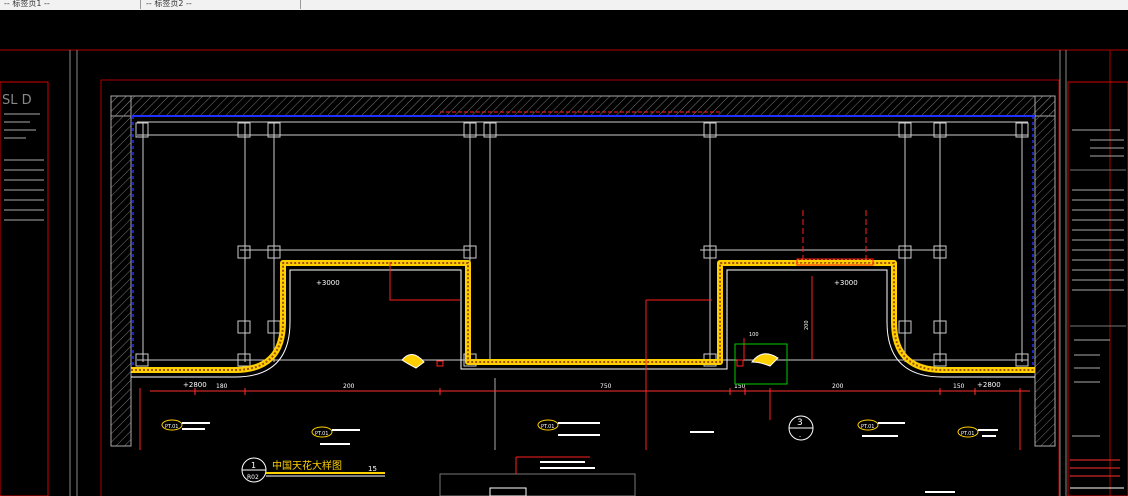  Describe the element at coordinates (17, 100) in the screenshot. I see `title-block-logo: SL D` at that location.